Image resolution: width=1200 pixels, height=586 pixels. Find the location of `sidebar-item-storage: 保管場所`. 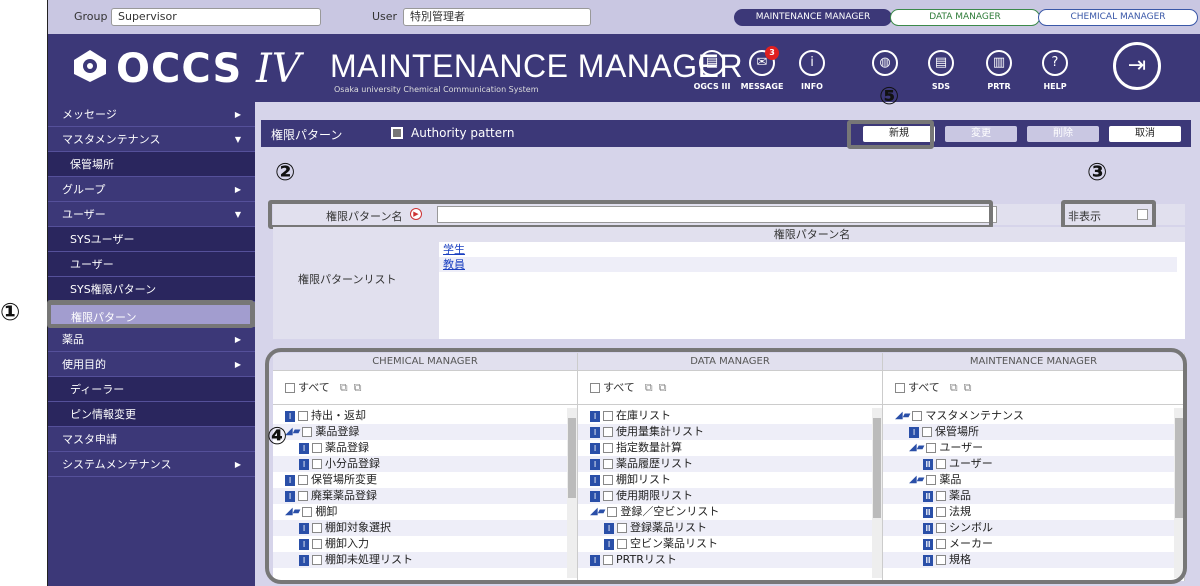

sidebar-item-storage: 保管場所 is located at coordinates (151, 164).